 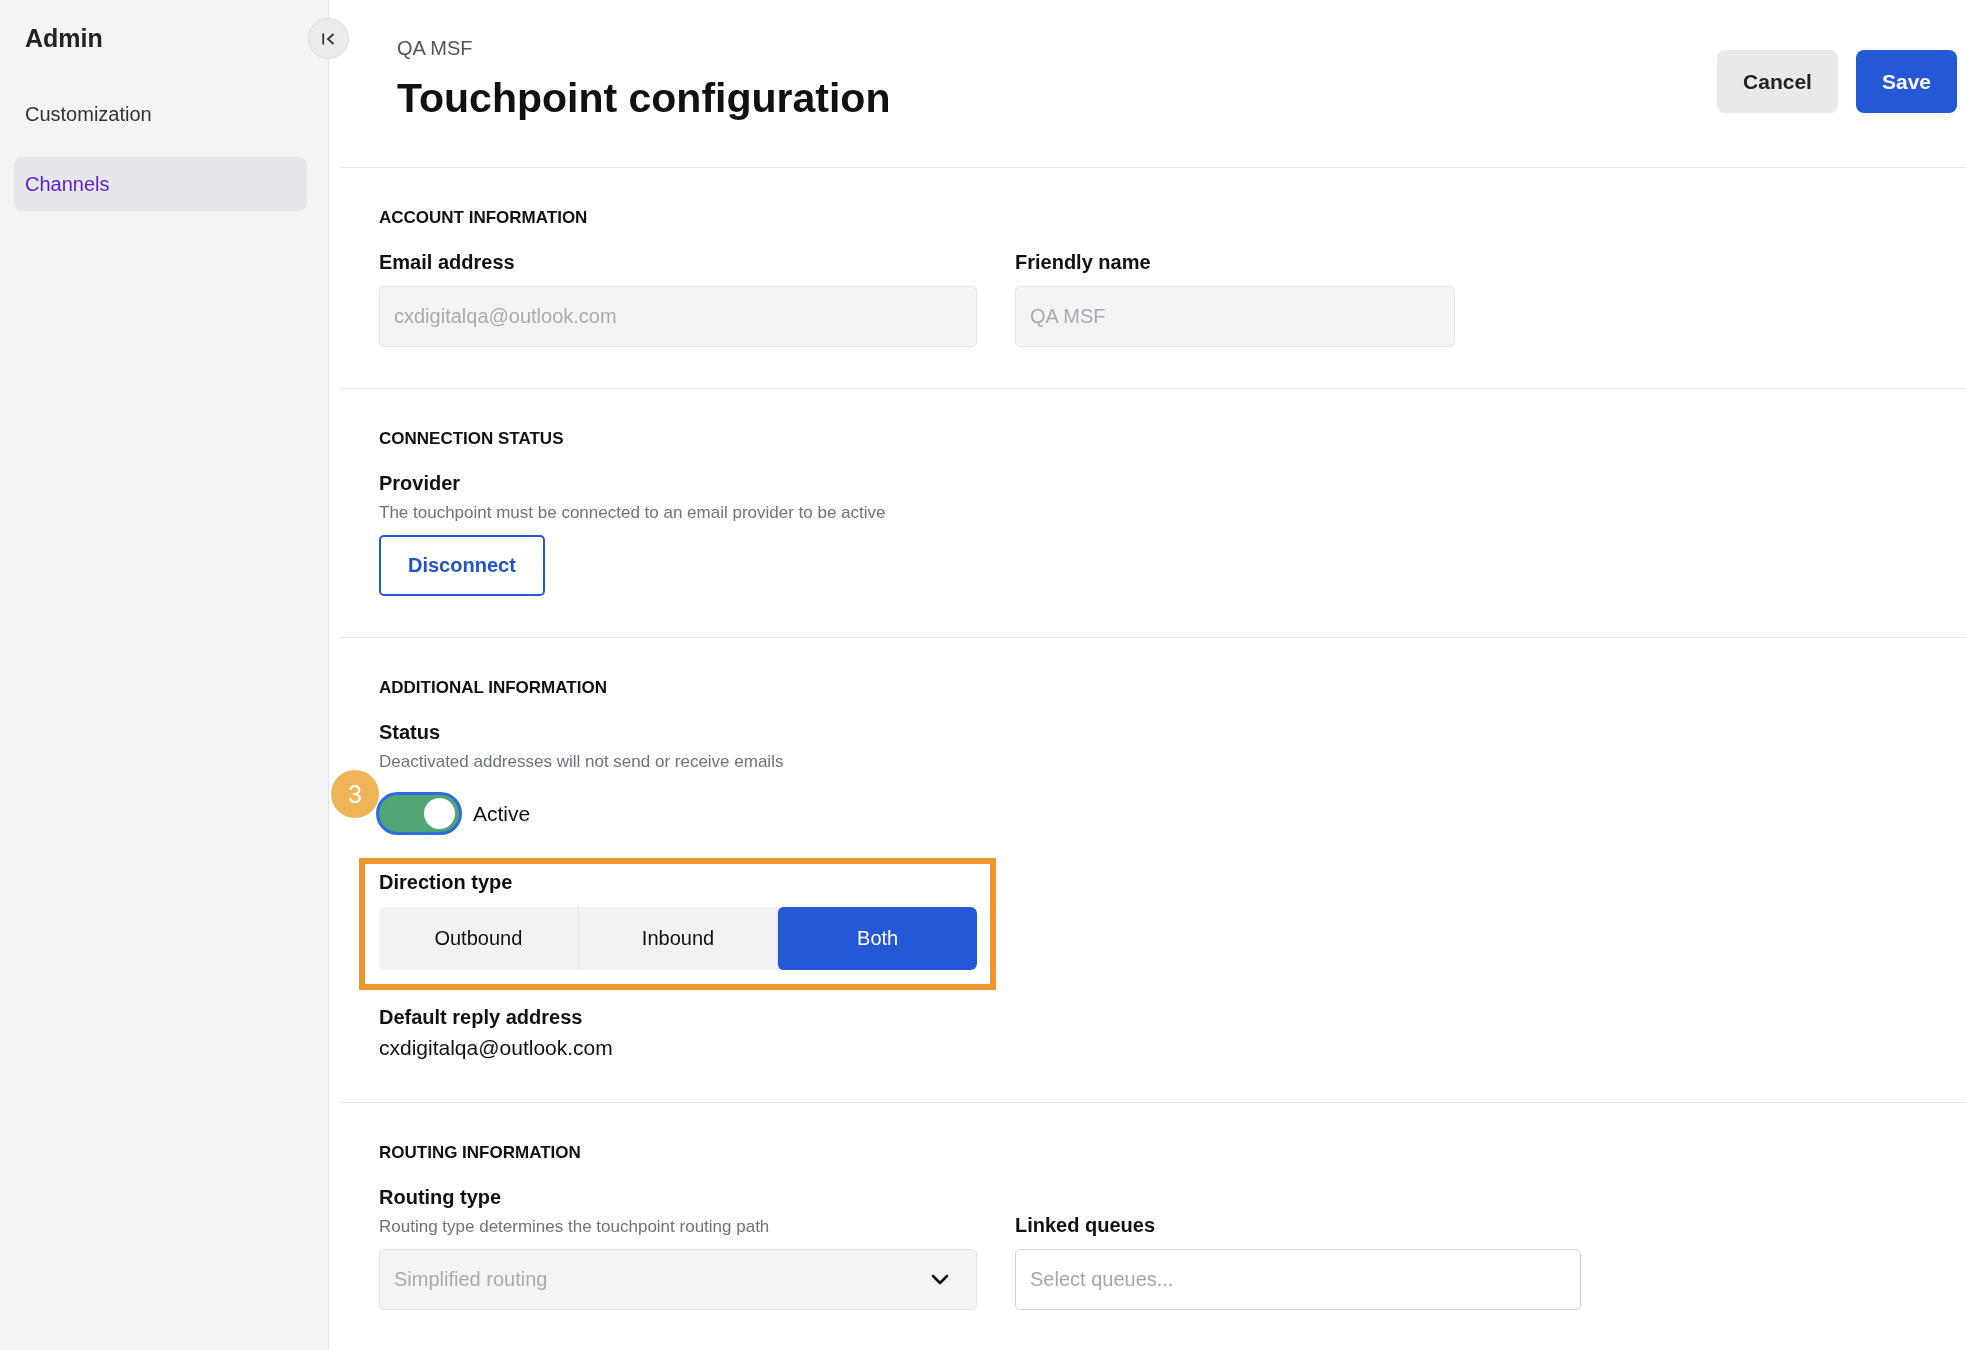 What do you see at coordinates (493, 688) in the screenshot?
I see `section-heading: ADDITIONAL INFORMATION` at bounding box center [493, 688].